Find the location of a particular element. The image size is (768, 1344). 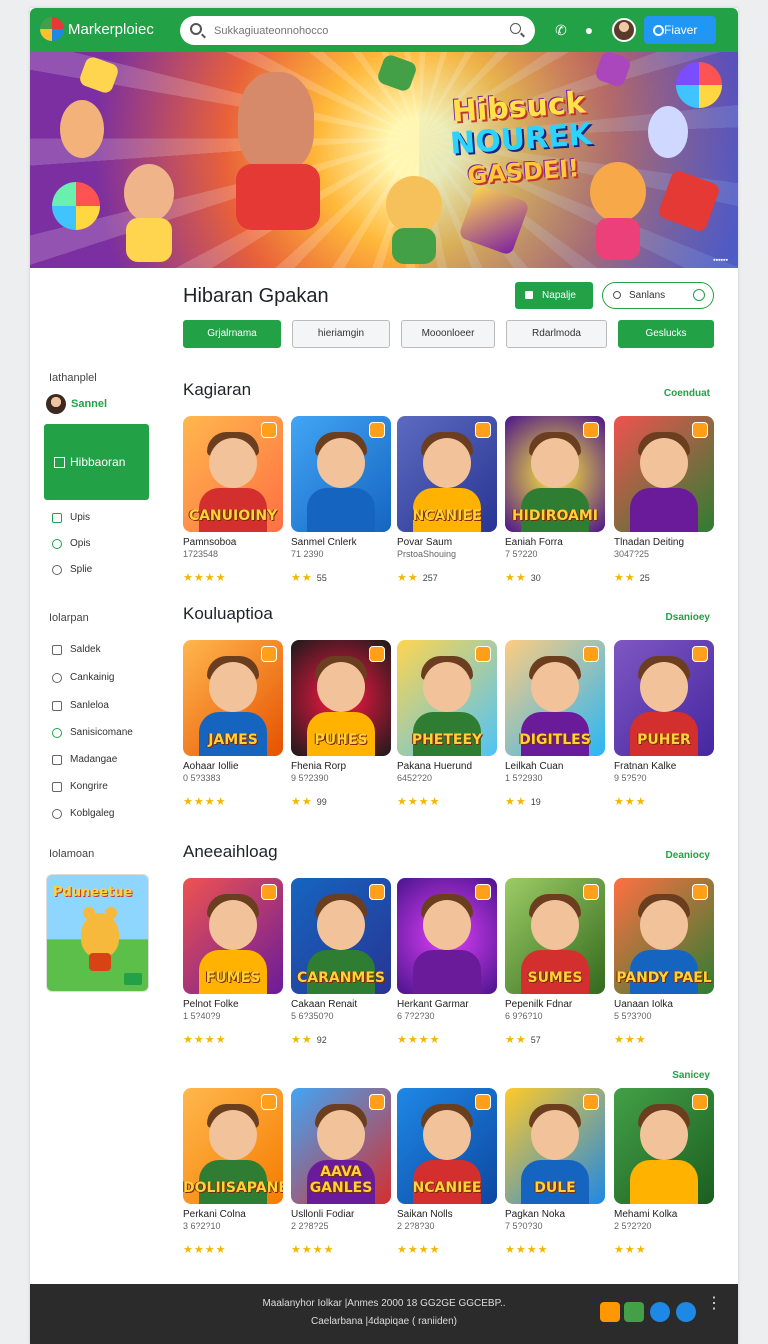

sidebar-promo-card: Pduneetue is located at coordinates (97, 933).